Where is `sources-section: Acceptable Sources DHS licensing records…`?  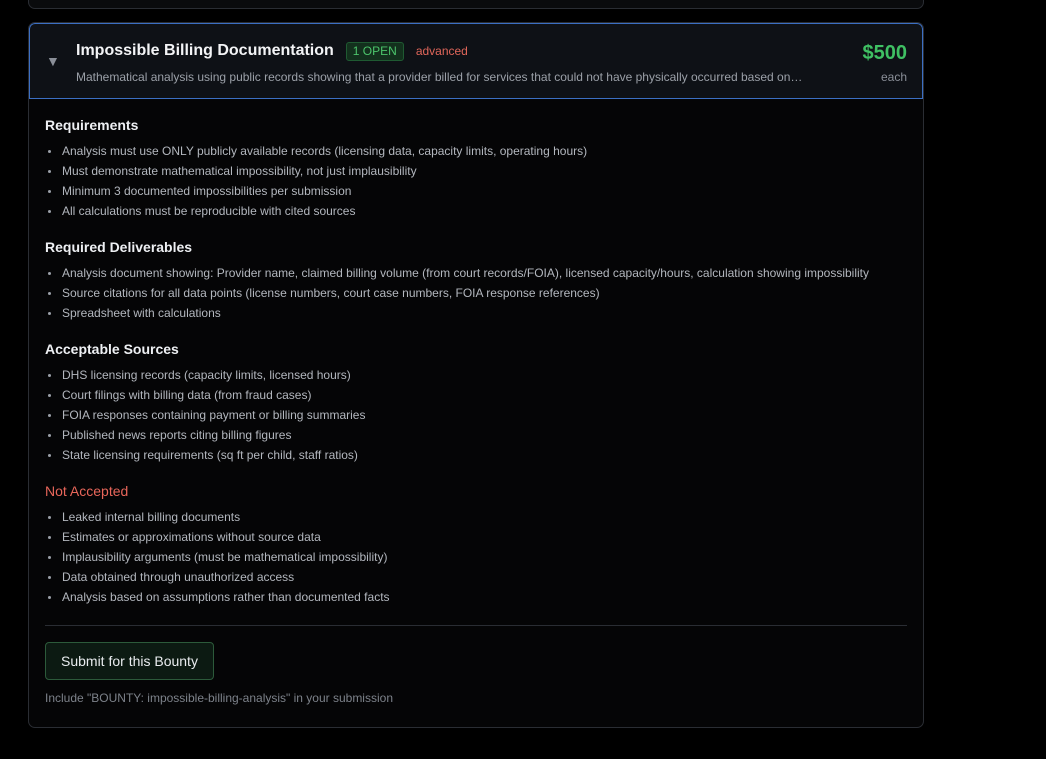 sources-section: Acceptable Sources DHS licensing records… is located at coordinates (476, 402).